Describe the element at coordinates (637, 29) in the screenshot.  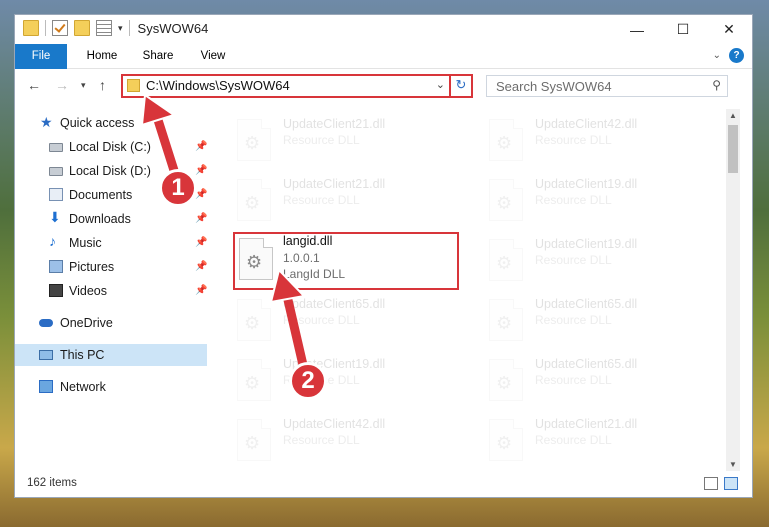
I see `minimize-button: —` at that location.